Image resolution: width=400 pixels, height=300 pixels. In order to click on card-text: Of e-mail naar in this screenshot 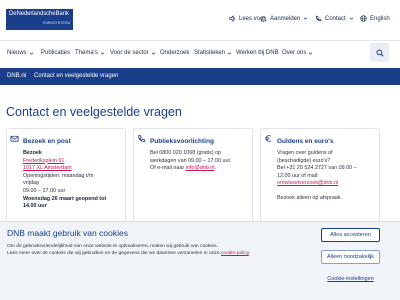, I will do `click(168, 168)`.